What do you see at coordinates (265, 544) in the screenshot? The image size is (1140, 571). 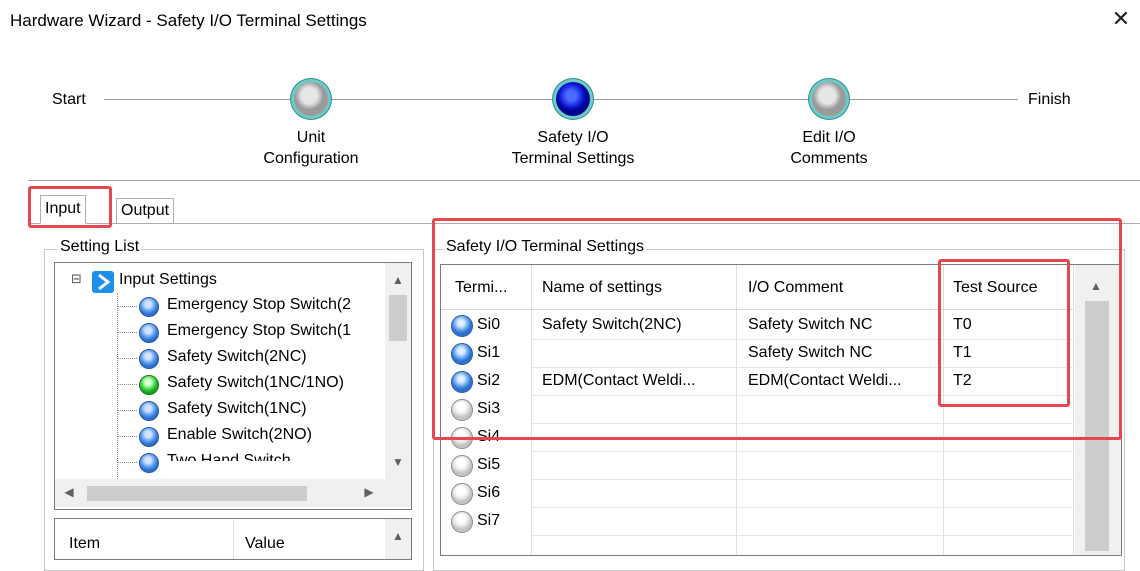 I see `column-header-value: Value` at bounding box center [265, 544].